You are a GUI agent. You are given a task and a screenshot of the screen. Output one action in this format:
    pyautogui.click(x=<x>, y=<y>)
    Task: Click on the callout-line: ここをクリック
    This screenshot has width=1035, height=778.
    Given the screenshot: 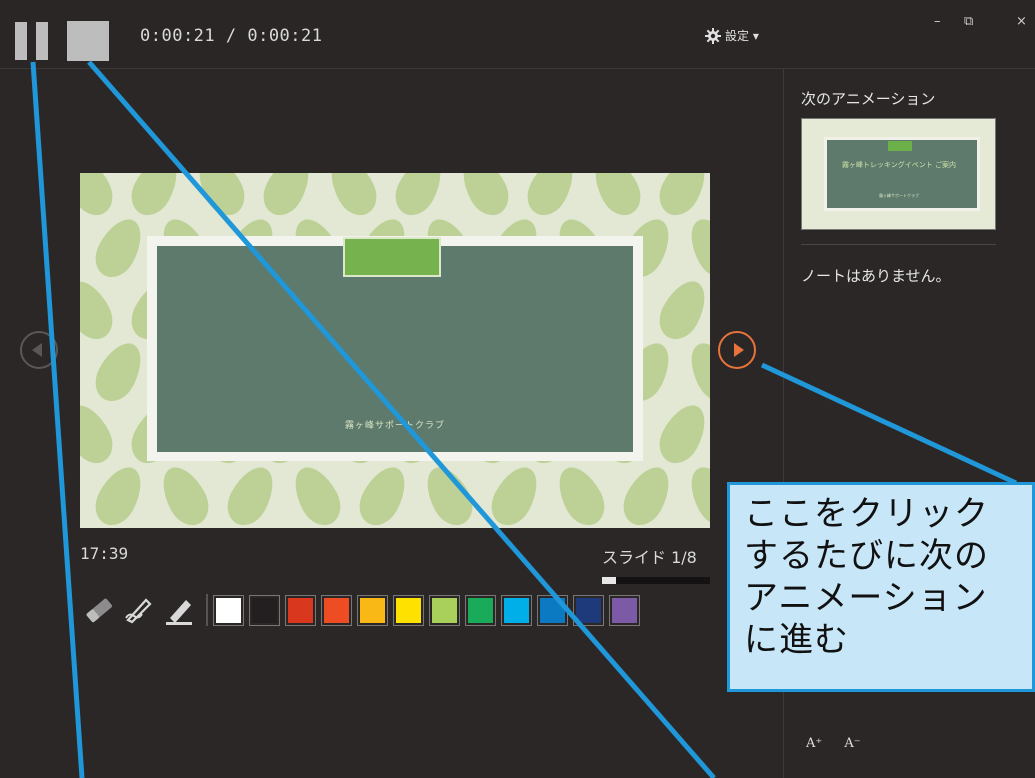 What is the action you would take?
    pyautogui.click(x=866, y=514)
    